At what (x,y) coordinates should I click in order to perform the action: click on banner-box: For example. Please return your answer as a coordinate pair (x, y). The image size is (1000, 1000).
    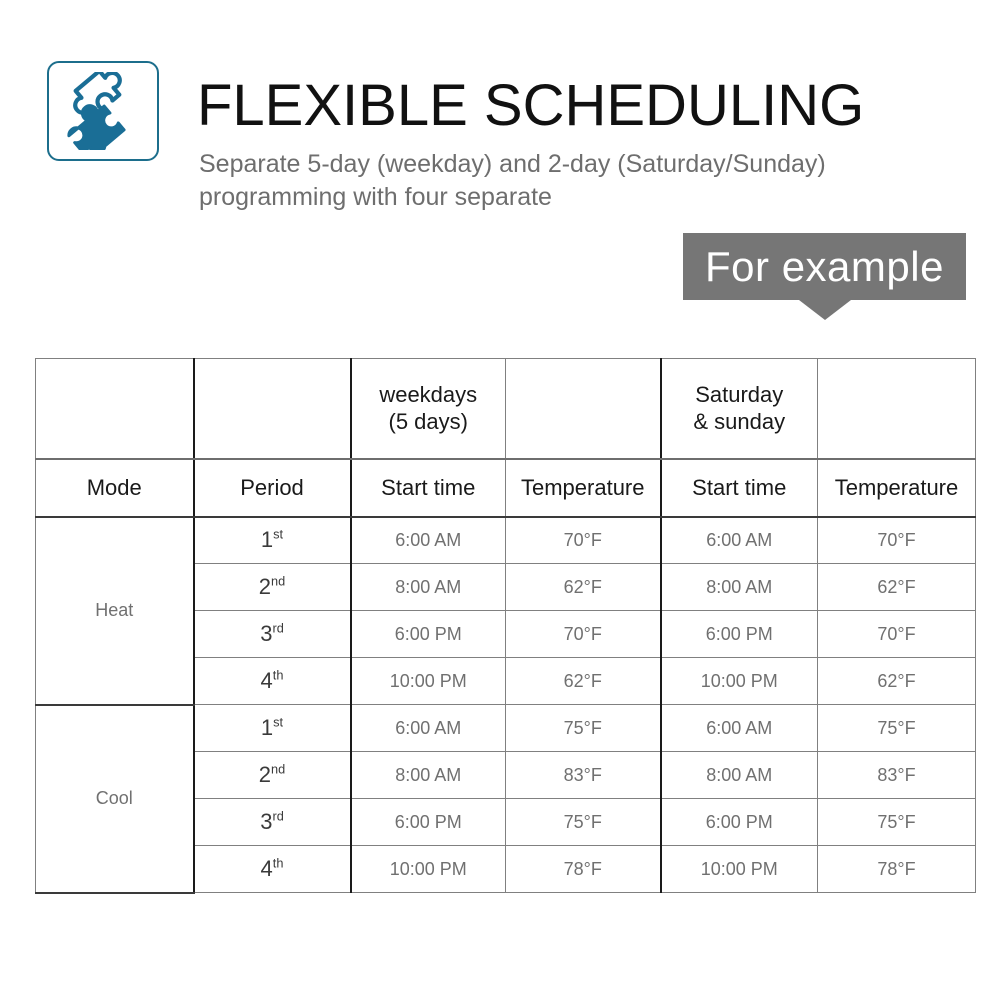
    Looking at the image, I should click on (824, 266).